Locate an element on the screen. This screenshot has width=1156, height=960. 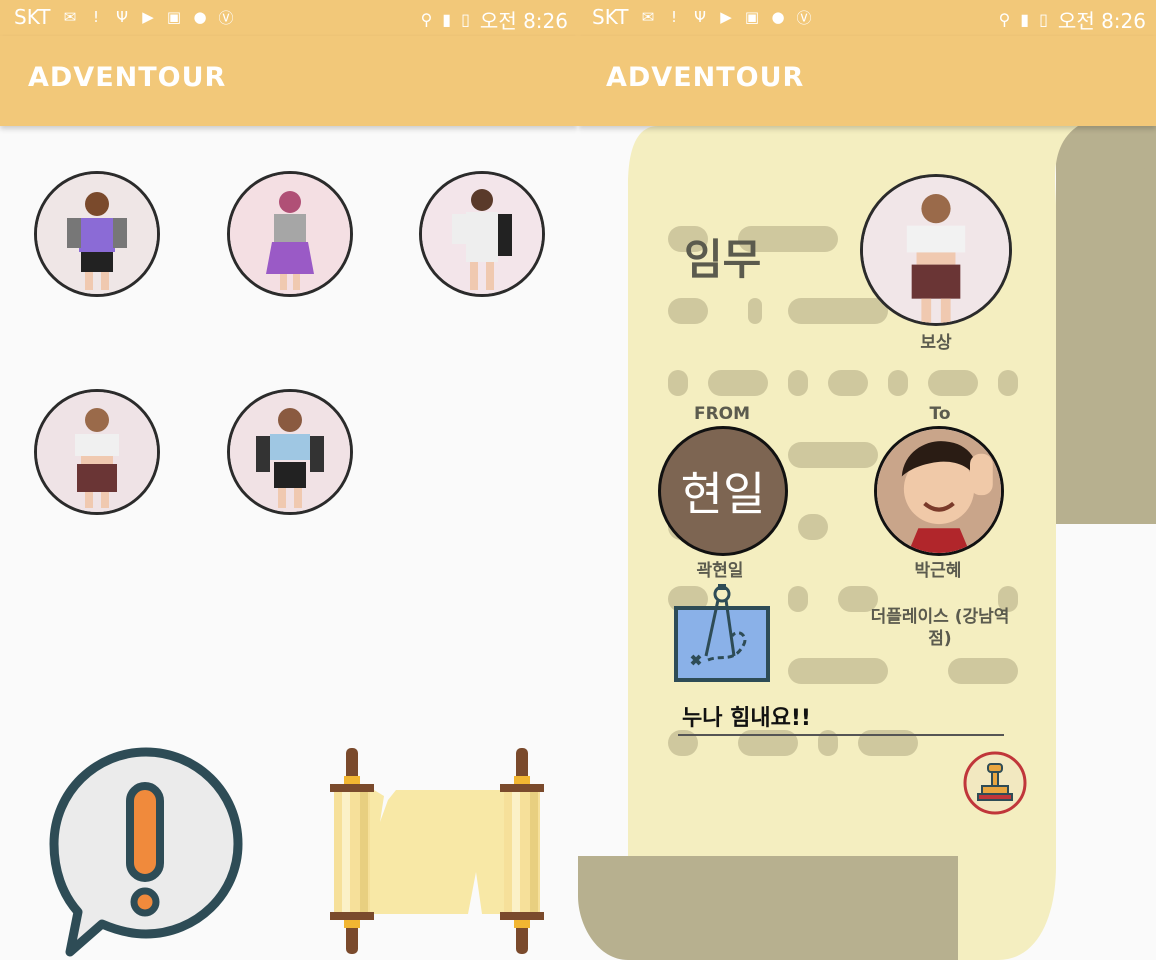
from-name: 곽현일 is located at coordinates (720, 571).